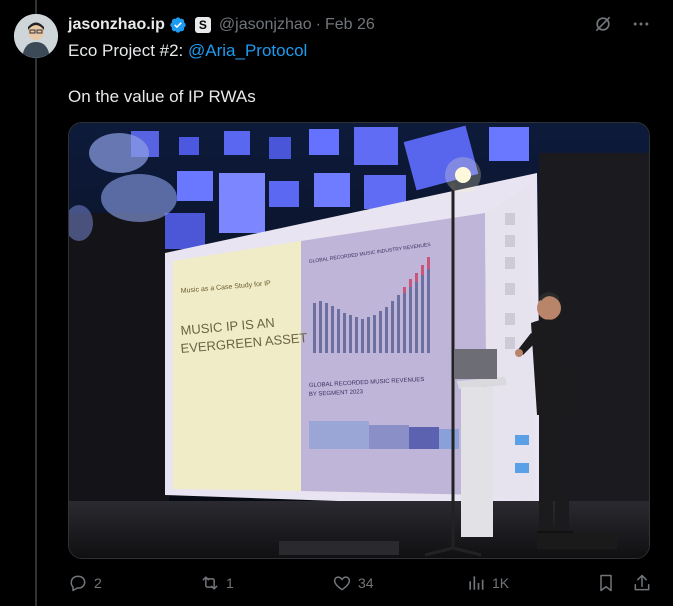 This screenshot has height=606, width=673. Describe the element at coordinates (36, 303) in the screenshot. I see `thread-line` at that location.